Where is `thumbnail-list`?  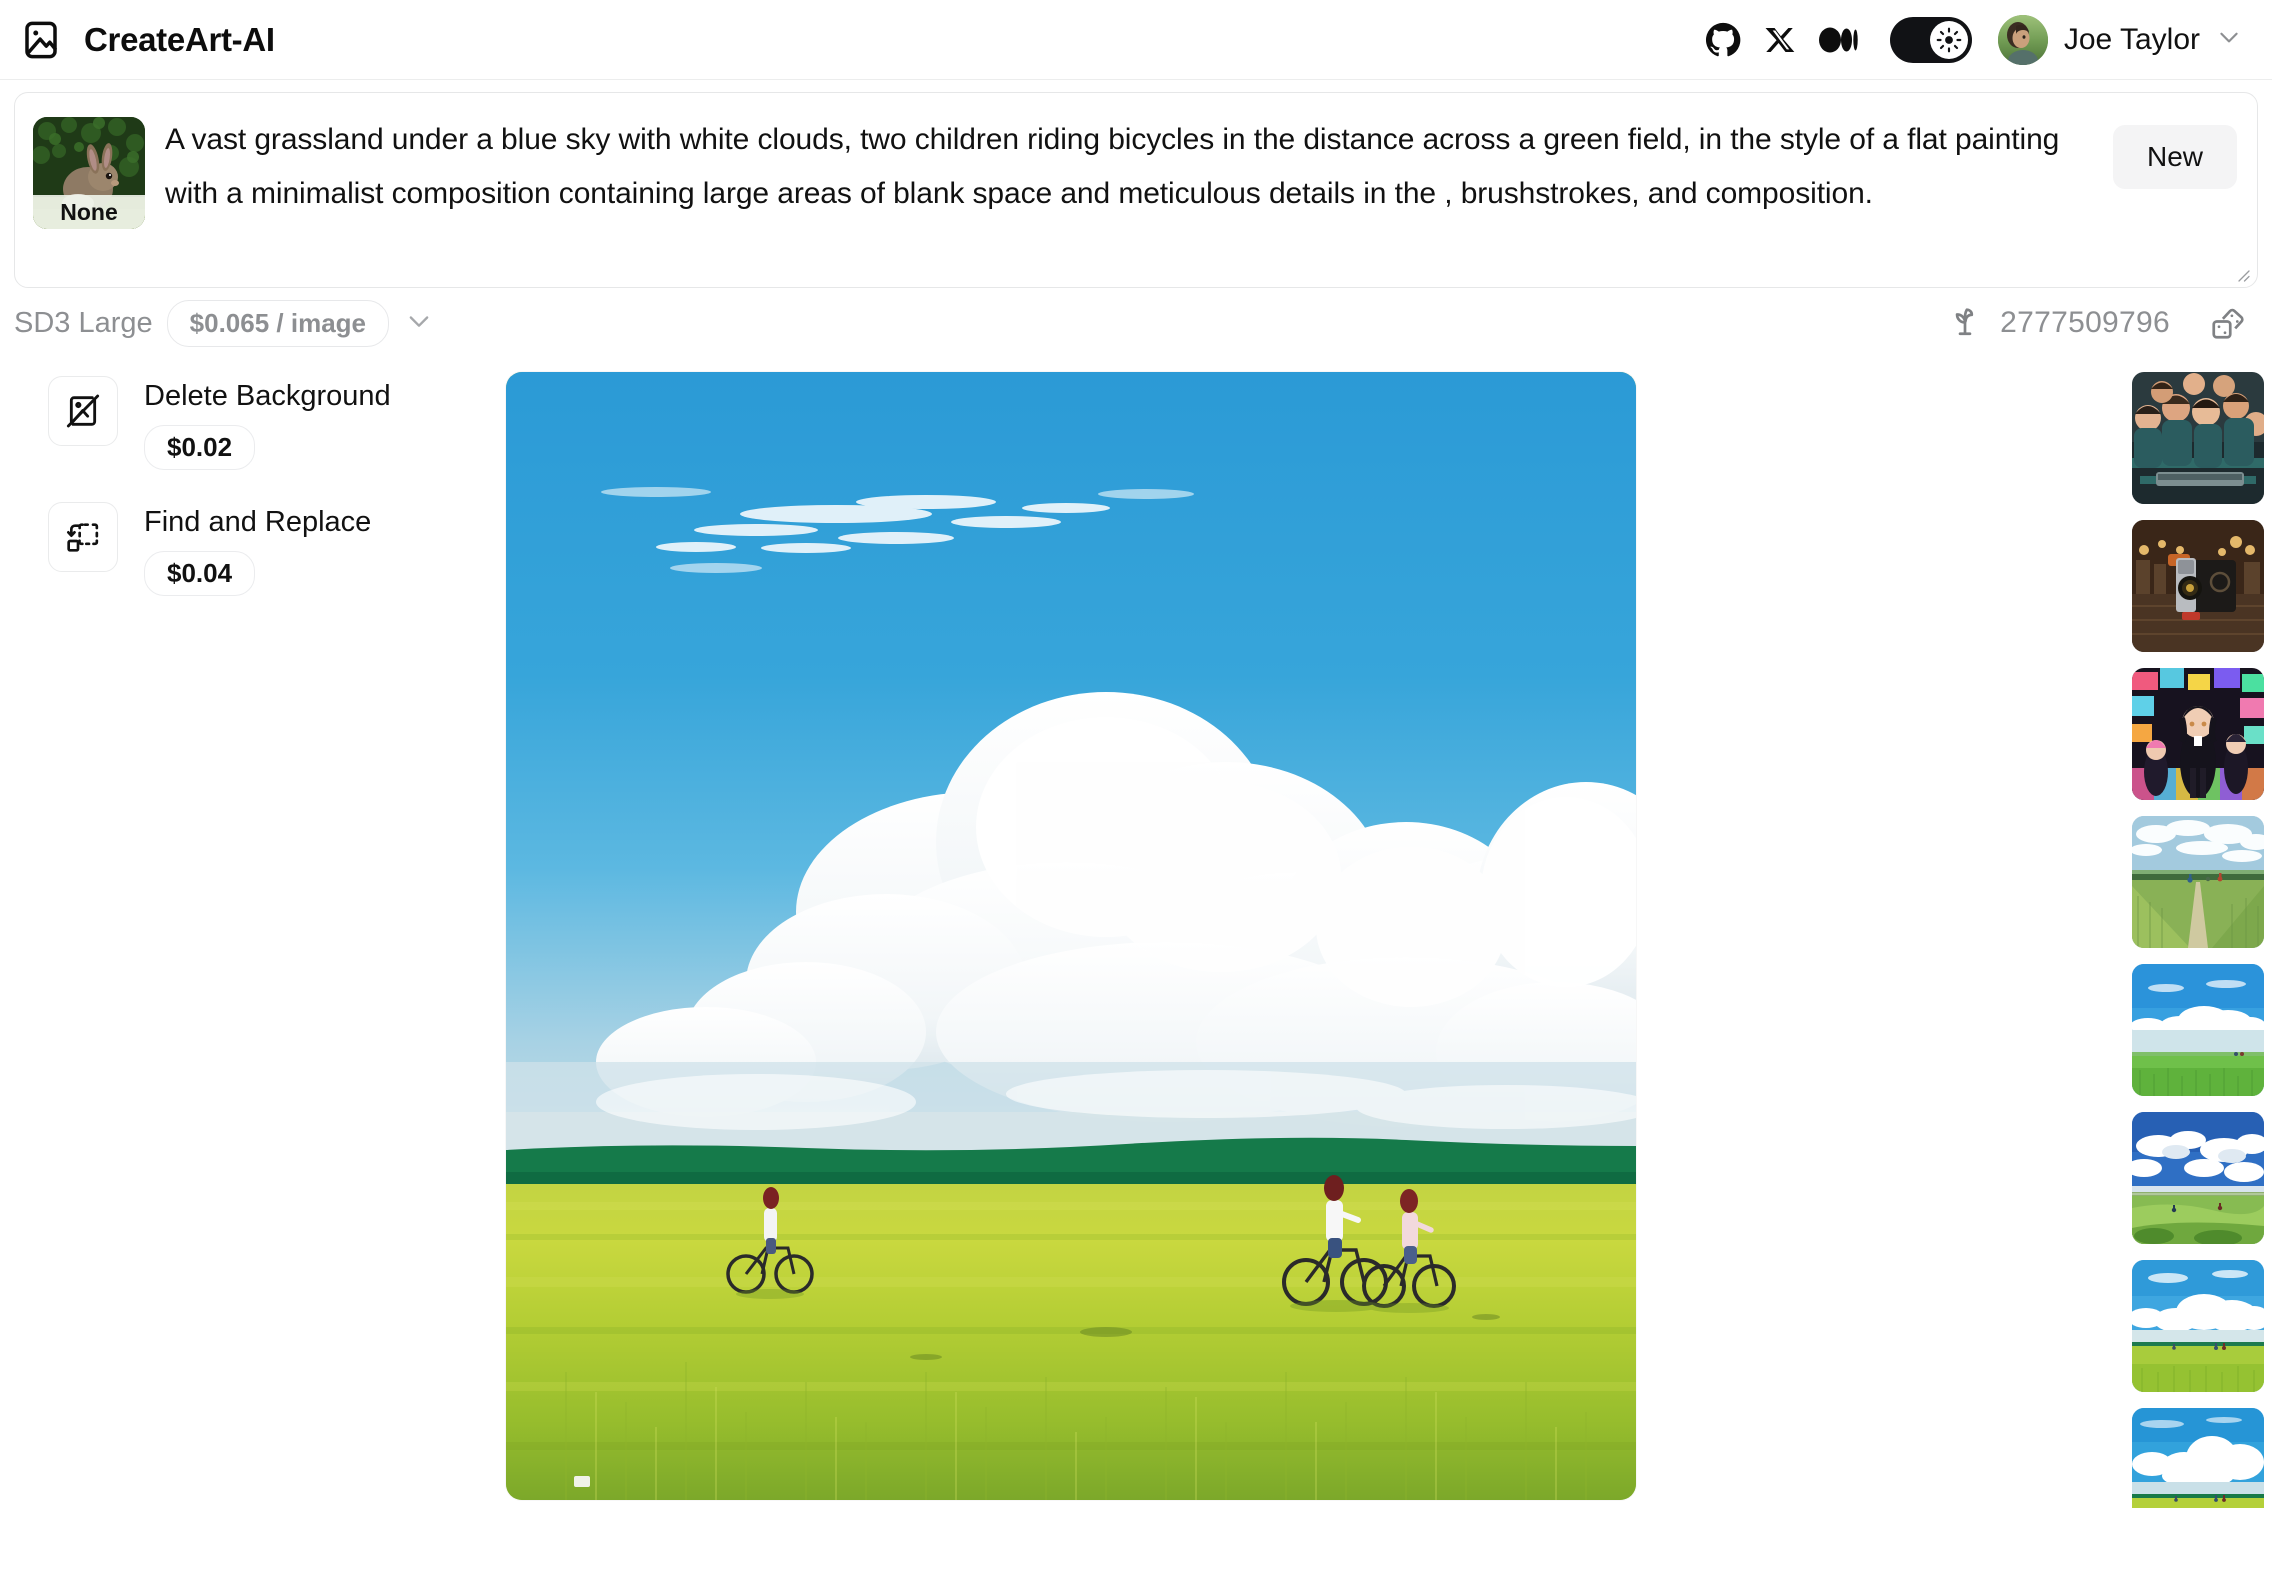 thumbnail-list is located at coordinates (2198, 940).